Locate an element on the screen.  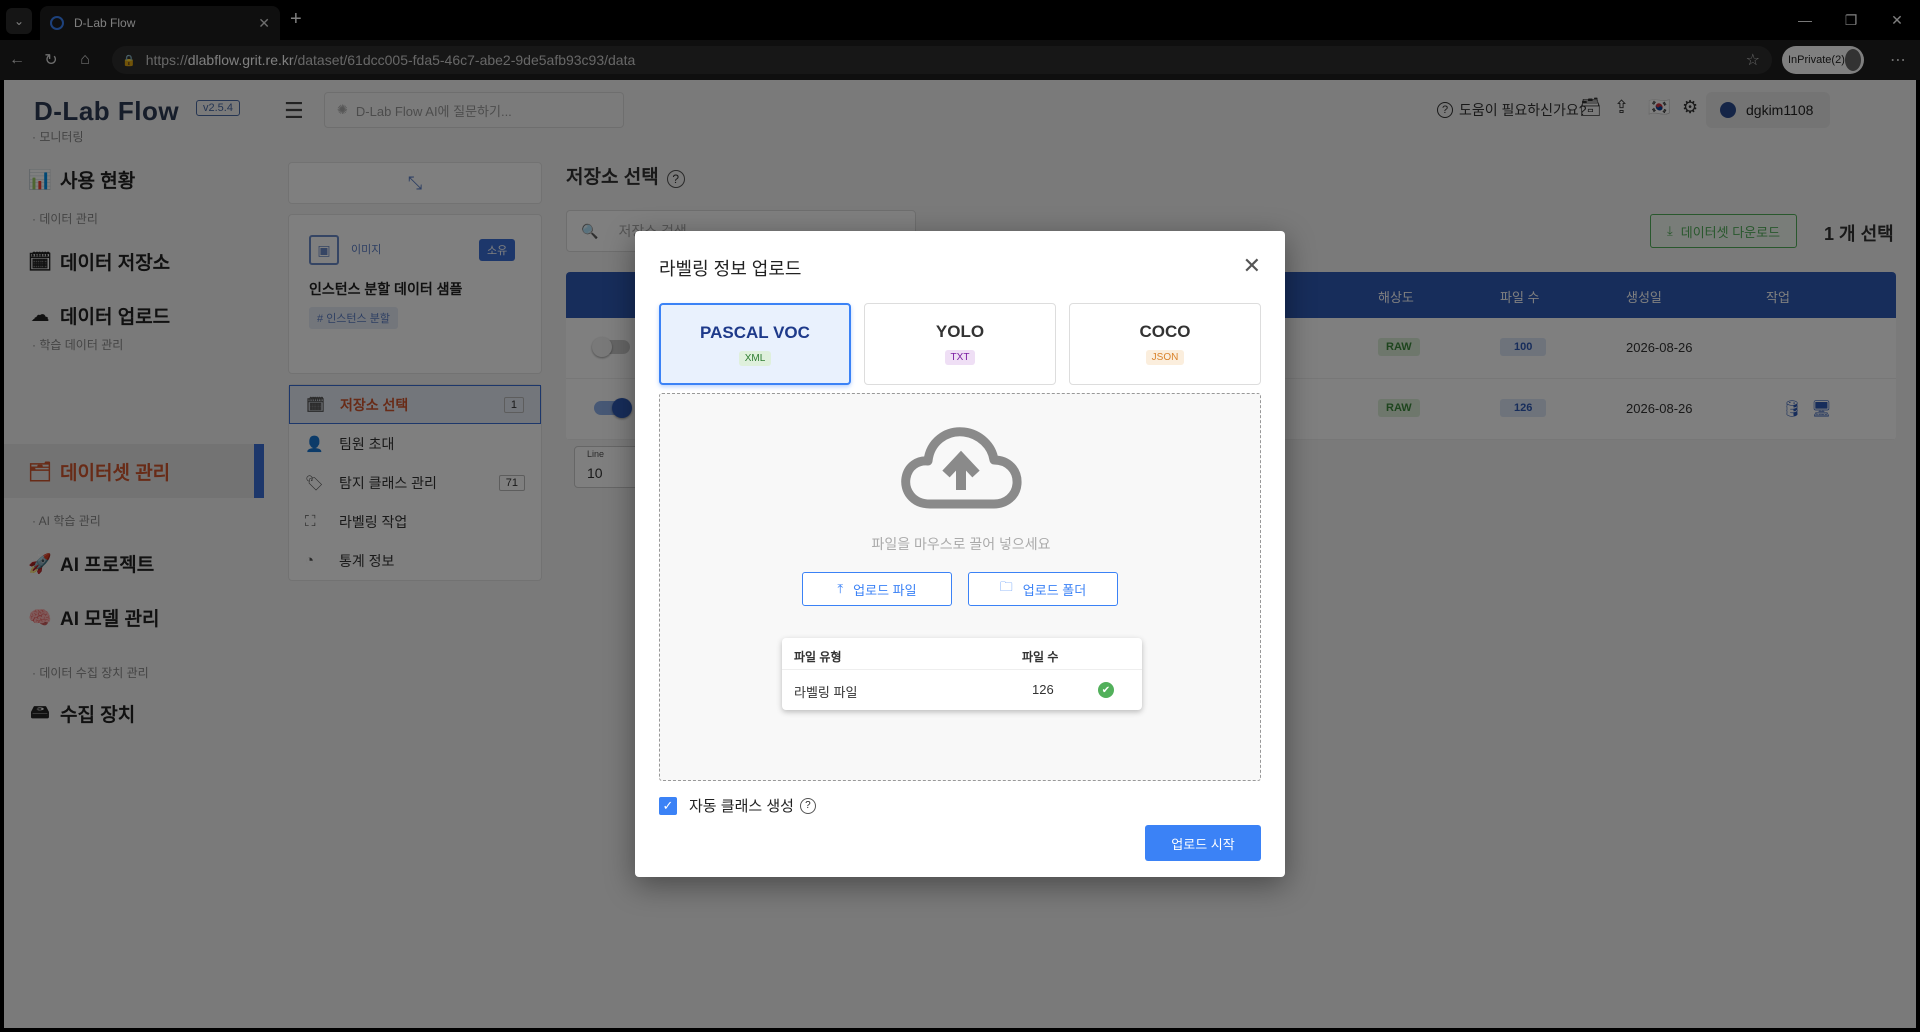
upload-file-label: 업로드 파일 is located at coordinates (885, 590).